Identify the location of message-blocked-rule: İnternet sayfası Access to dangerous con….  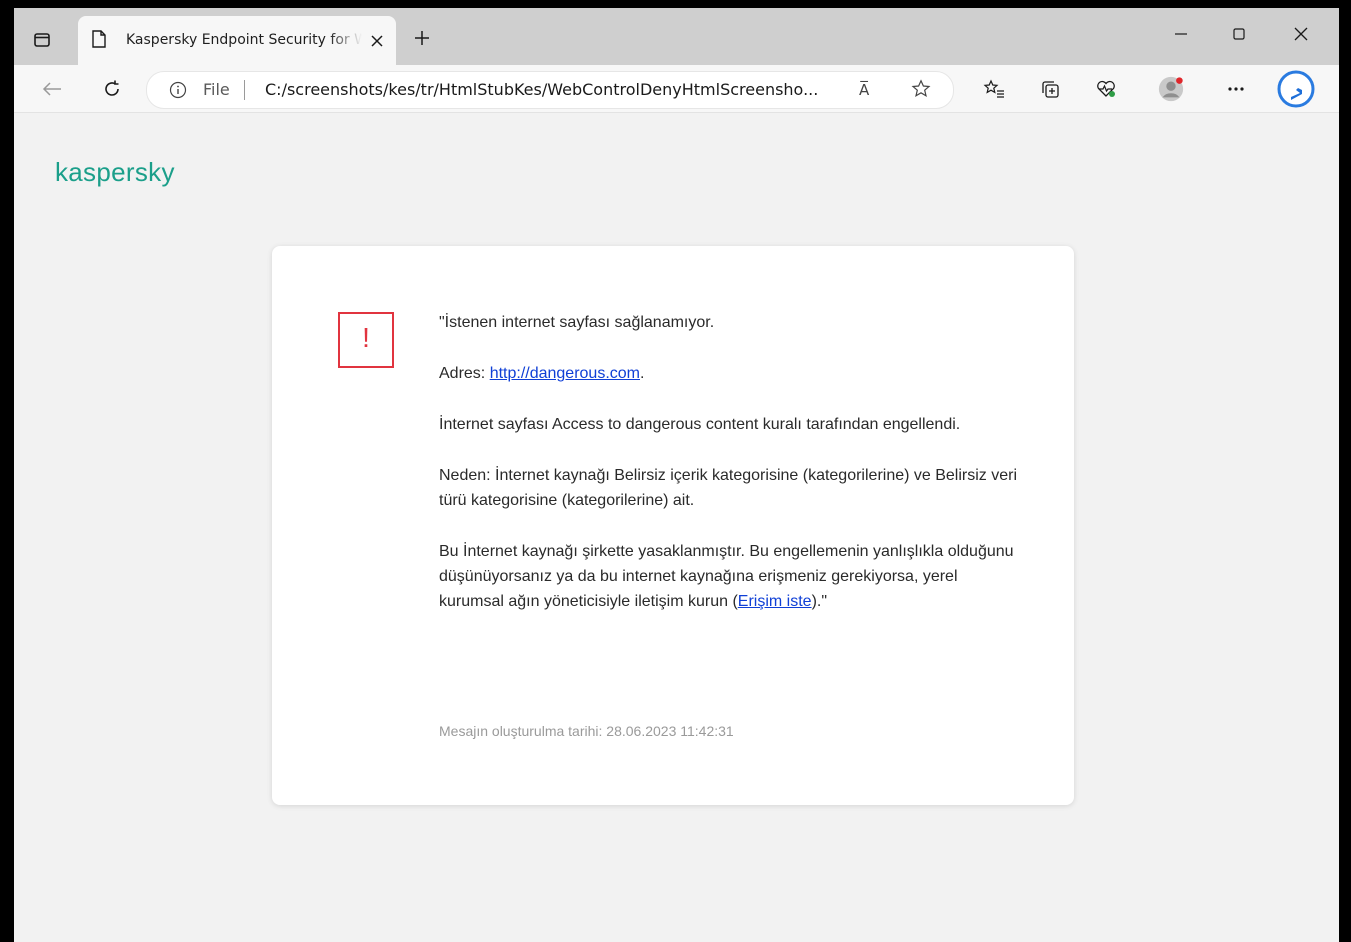
(700, 424).